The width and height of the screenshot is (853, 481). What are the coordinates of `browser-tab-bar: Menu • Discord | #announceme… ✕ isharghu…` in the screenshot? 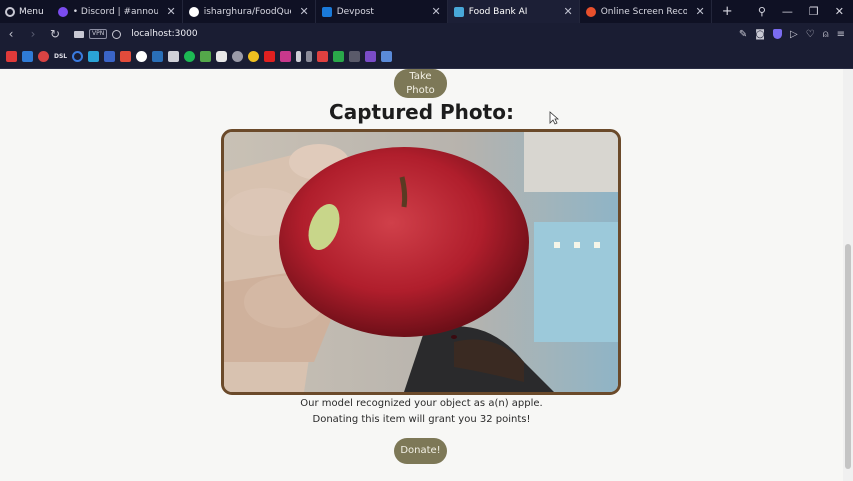 It's located at (426, 11).